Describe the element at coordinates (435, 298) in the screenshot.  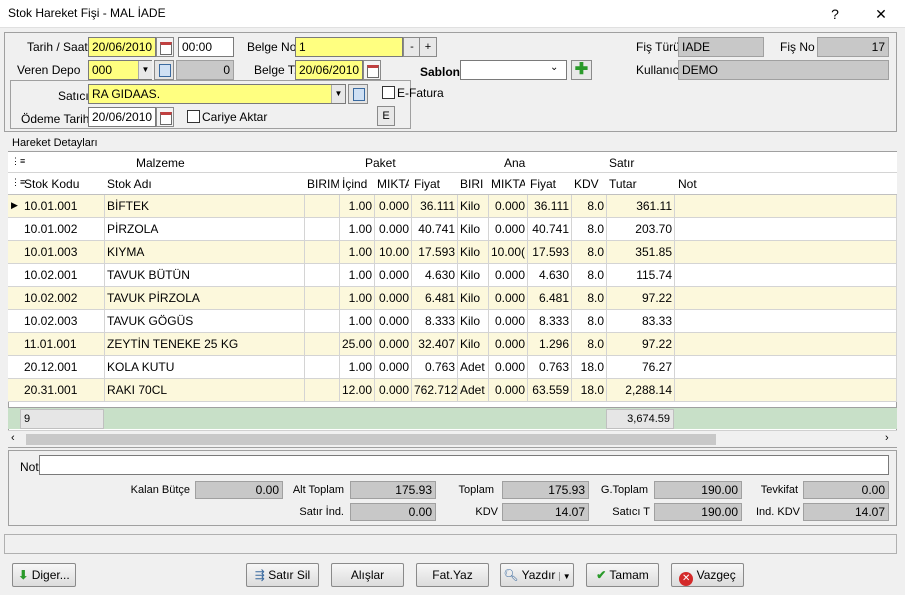
I see `cell-fiyat: 6.481` at that location.